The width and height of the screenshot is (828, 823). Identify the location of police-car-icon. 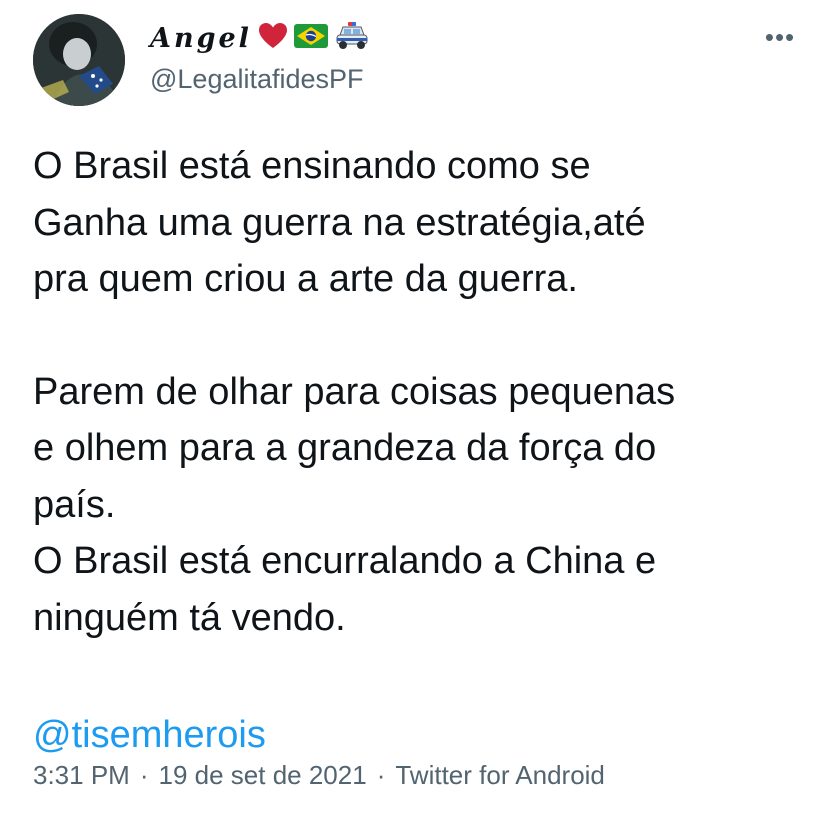
(352, 38).